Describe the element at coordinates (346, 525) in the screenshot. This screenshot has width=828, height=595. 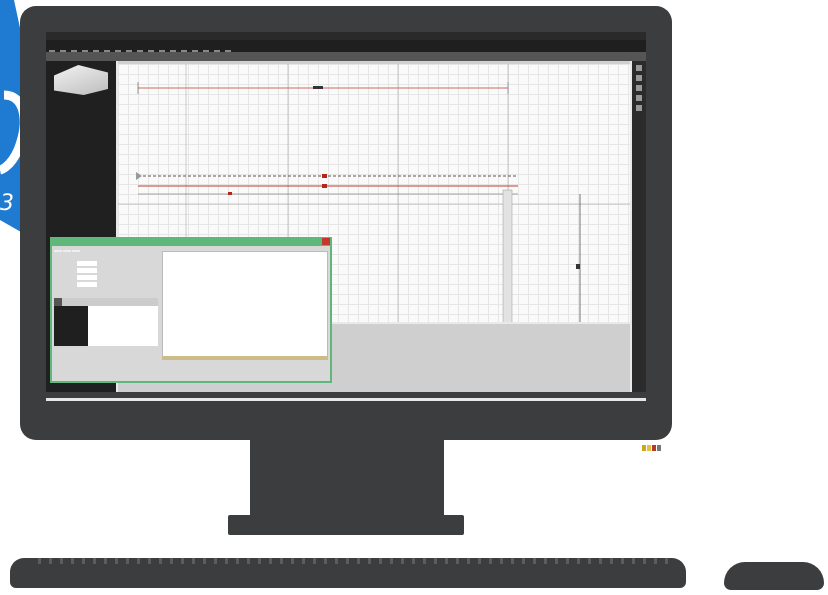
I see `monitor-stand-base` at that location.